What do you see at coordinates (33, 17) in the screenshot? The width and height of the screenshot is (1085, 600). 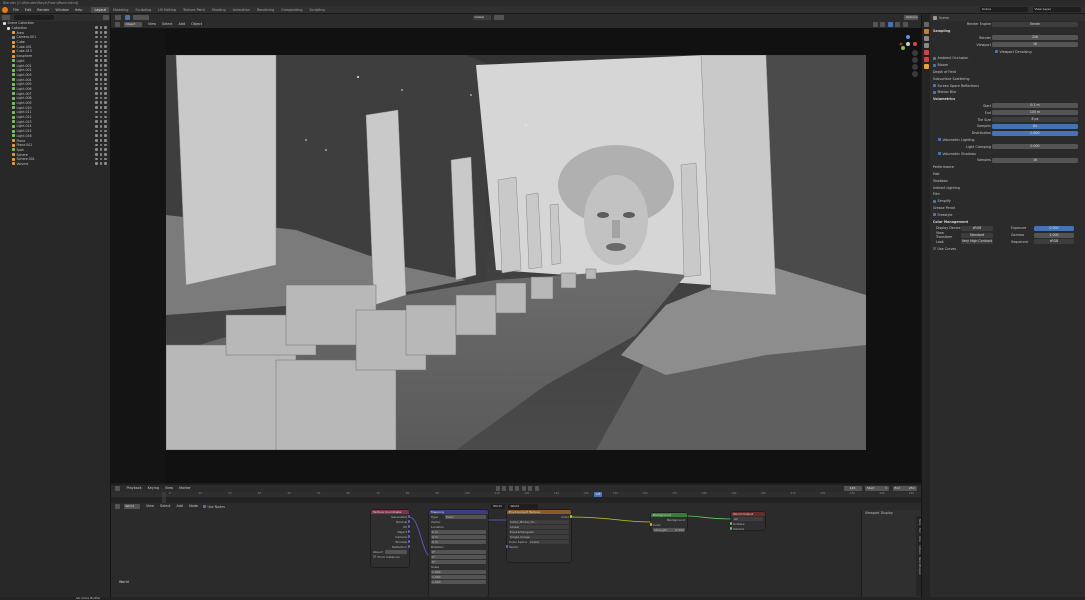 I see `outliner-search-input` at bounding box center [33, 17].